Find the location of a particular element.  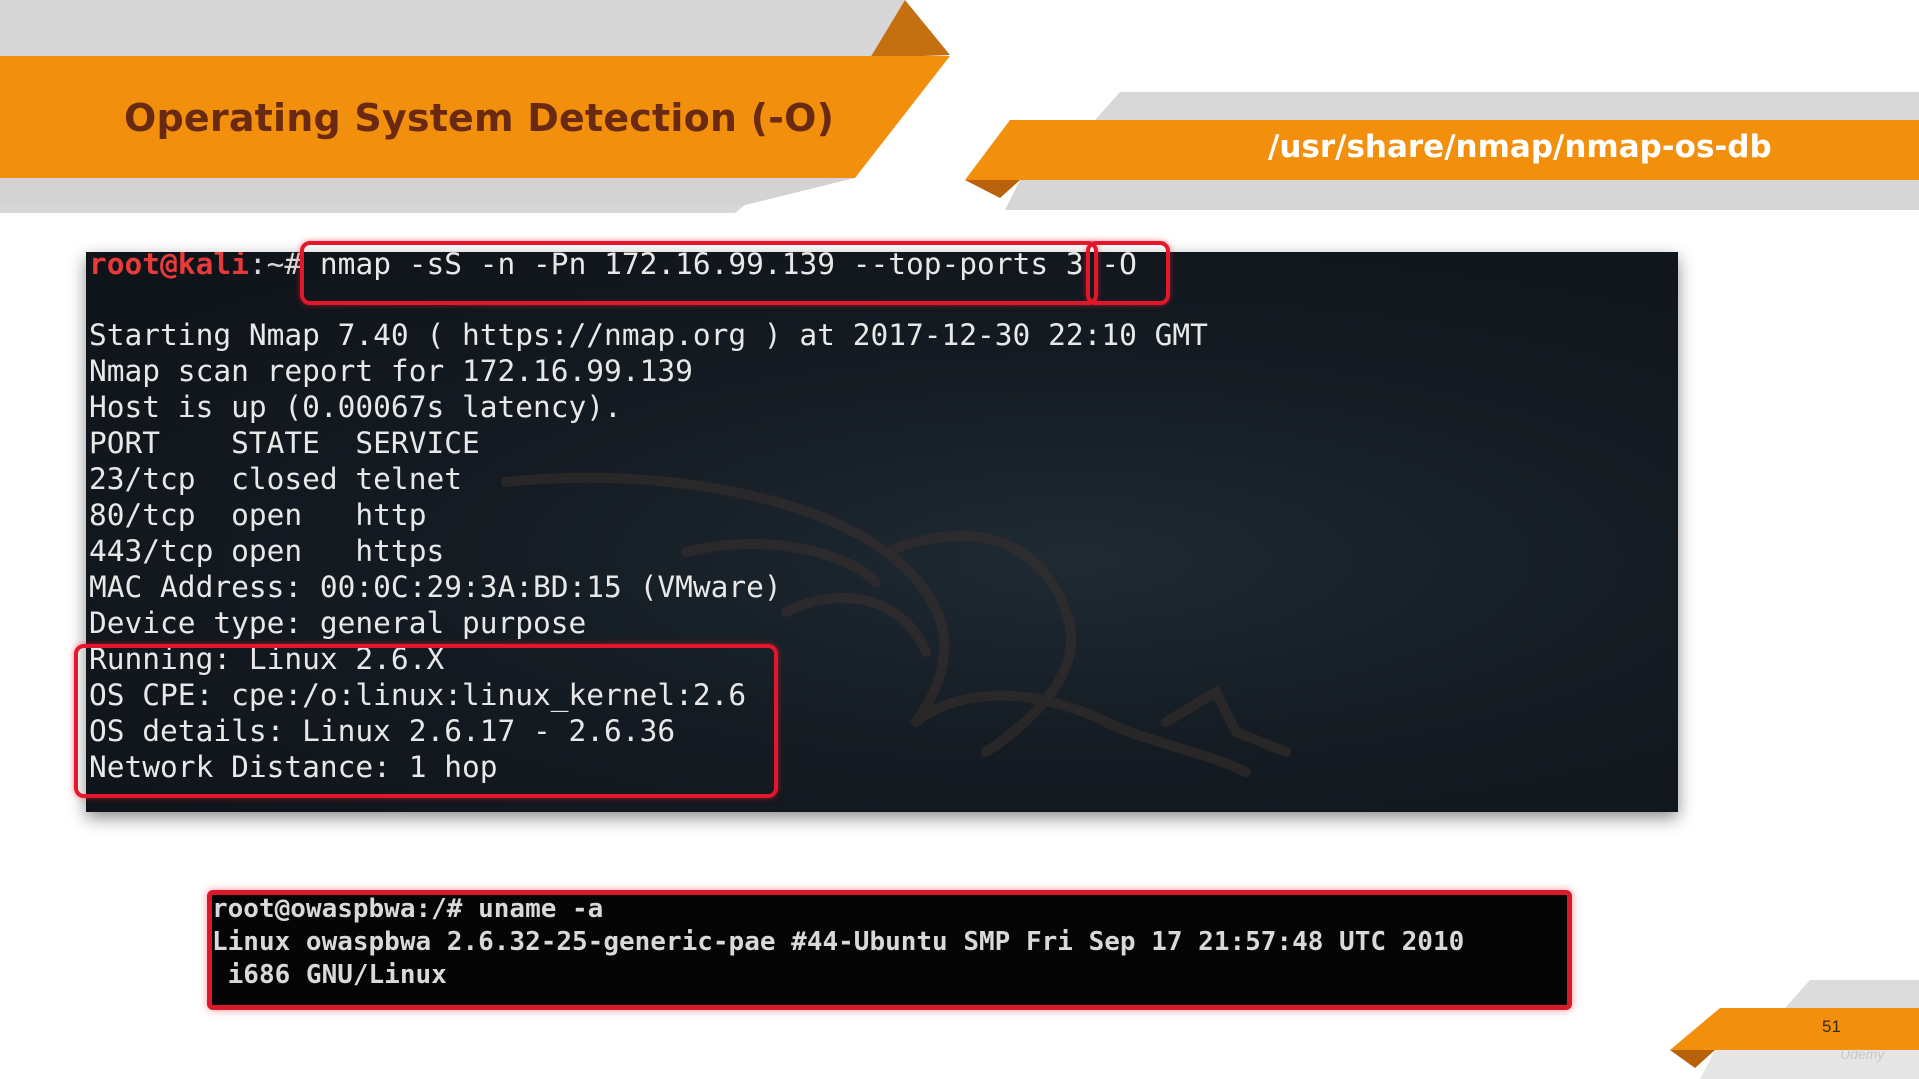

page-number: 51 is located at coordinates (1831, 1026).